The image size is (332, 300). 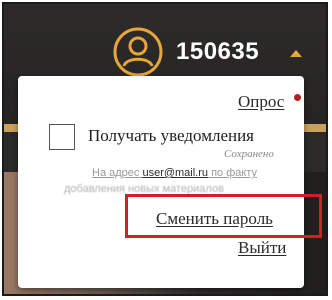 What do you see at coordinates (171, 136) in the screenshot?
I see `notifications-label: Получать уведомления` at bounding box center [171, 136].